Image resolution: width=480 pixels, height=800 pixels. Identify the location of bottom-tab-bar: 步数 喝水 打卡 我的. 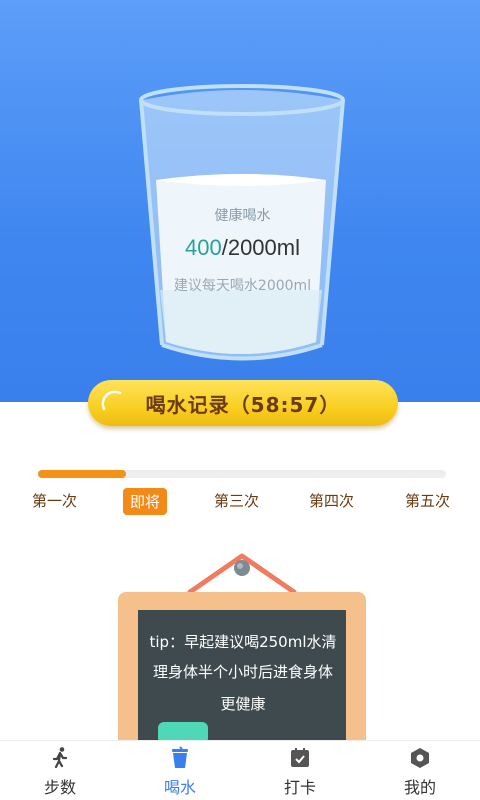
(240, 770).